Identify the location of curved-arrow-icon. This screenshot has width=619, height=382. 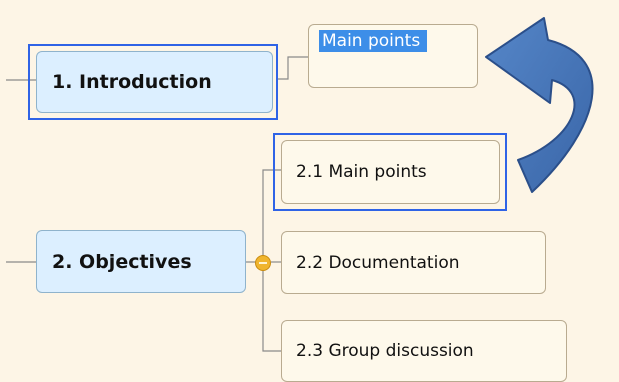
(539, 105).